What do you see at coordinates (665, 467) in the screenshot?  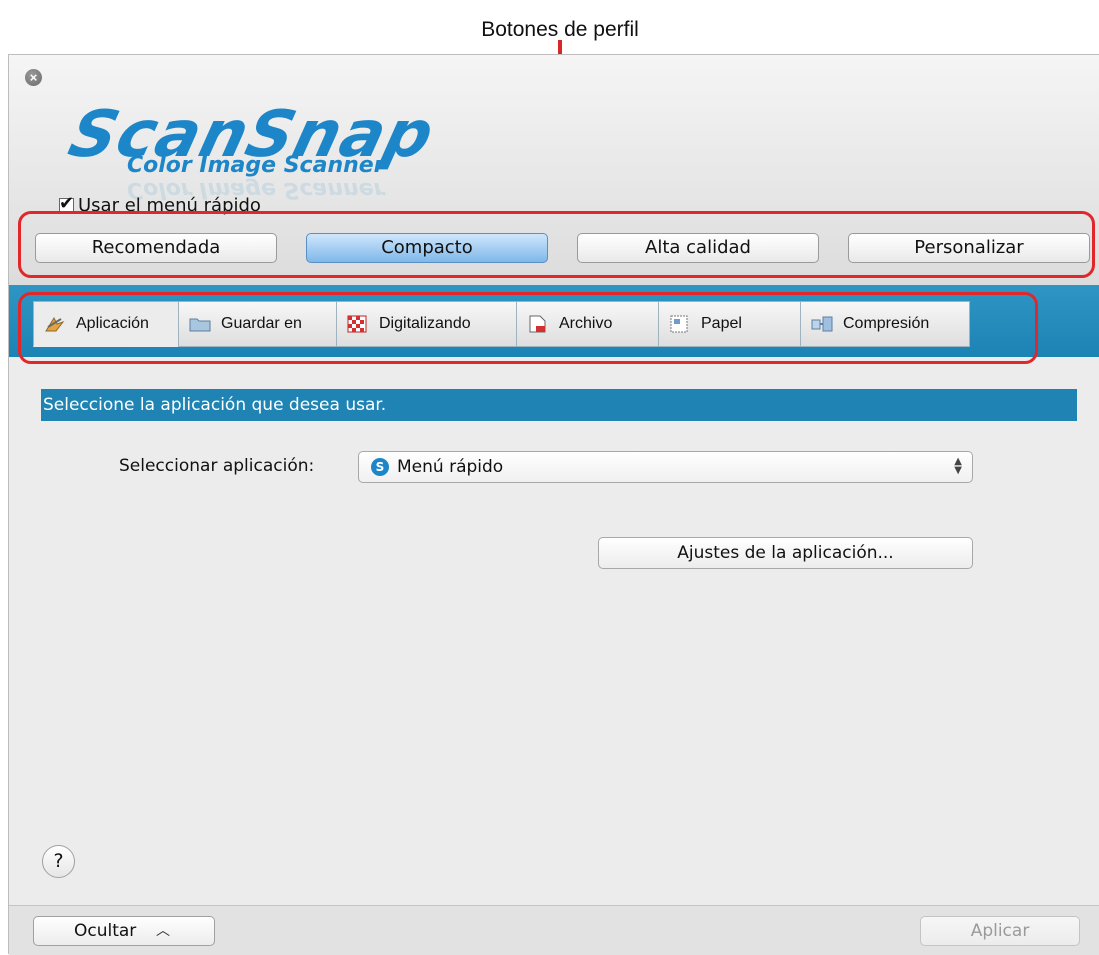 I see `application-select: S Menú rápido ▲ ▼` at bounding box center [665, 467].